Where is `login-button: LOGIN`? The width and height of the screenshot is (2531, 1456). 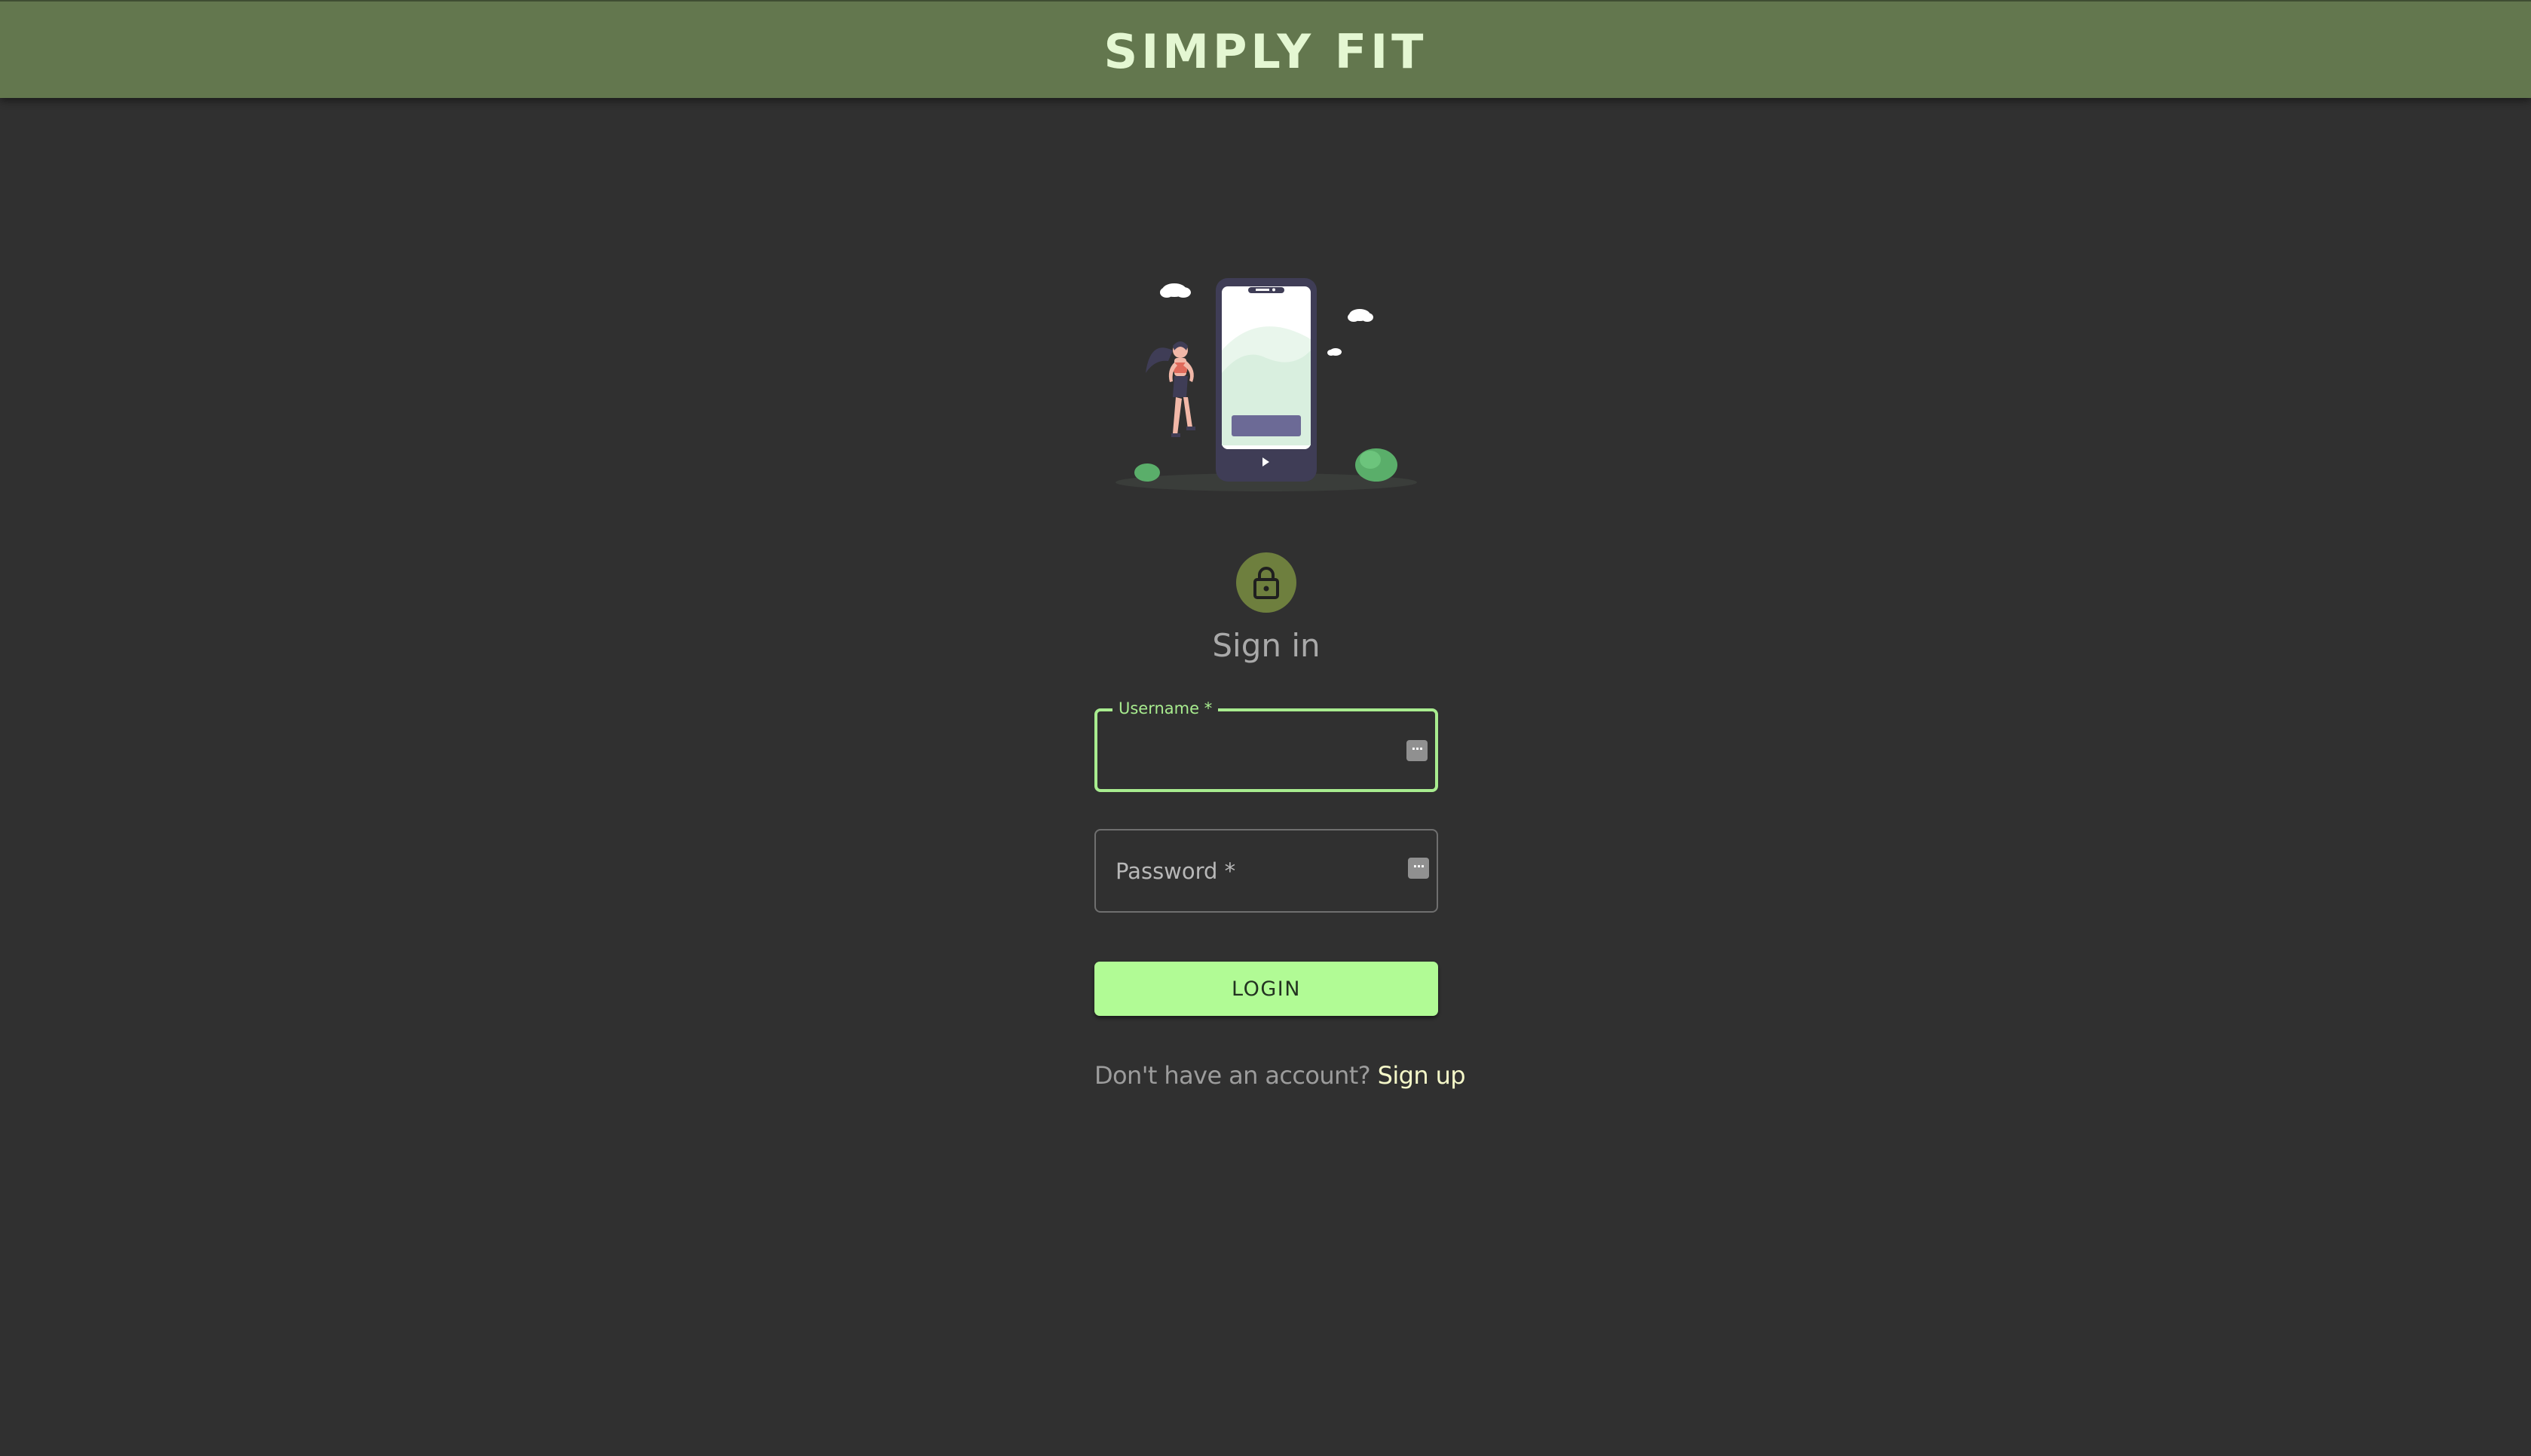
login-button: LOGIN is located at coordinates (1266, 989).